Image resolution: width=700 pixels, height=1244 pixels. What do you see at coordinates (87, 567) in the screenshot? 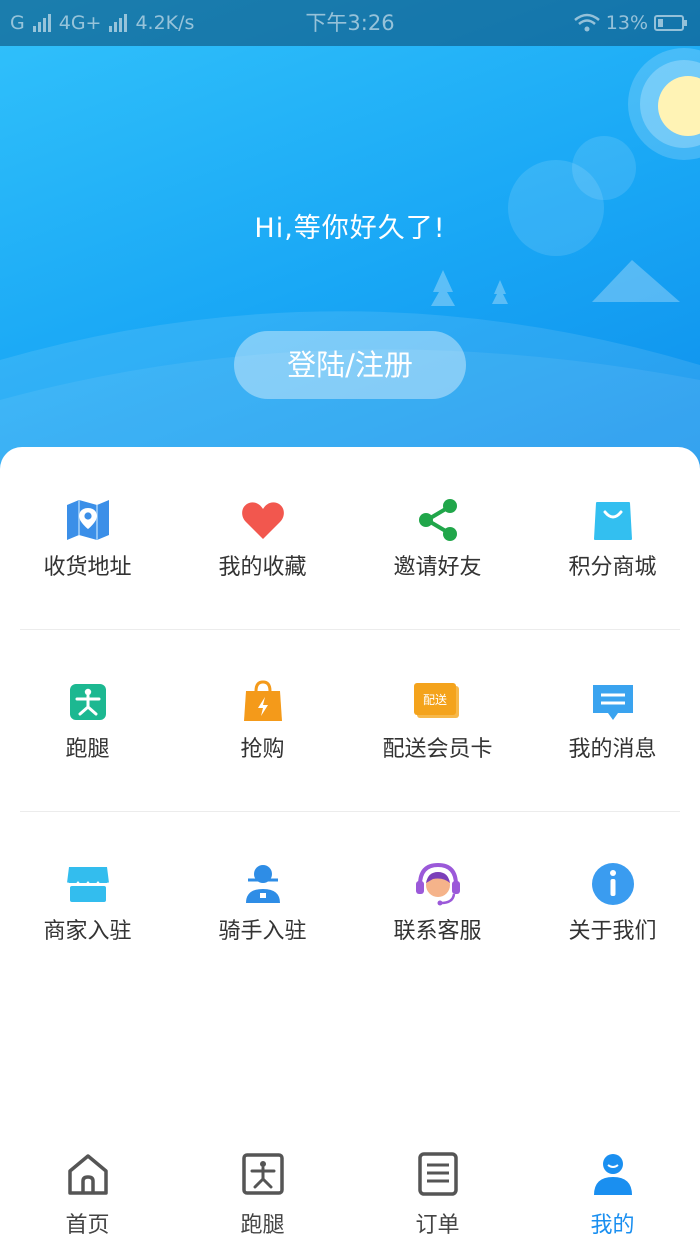
I see `menu-item-label: 收货地址` at bounding box center [87, 567].